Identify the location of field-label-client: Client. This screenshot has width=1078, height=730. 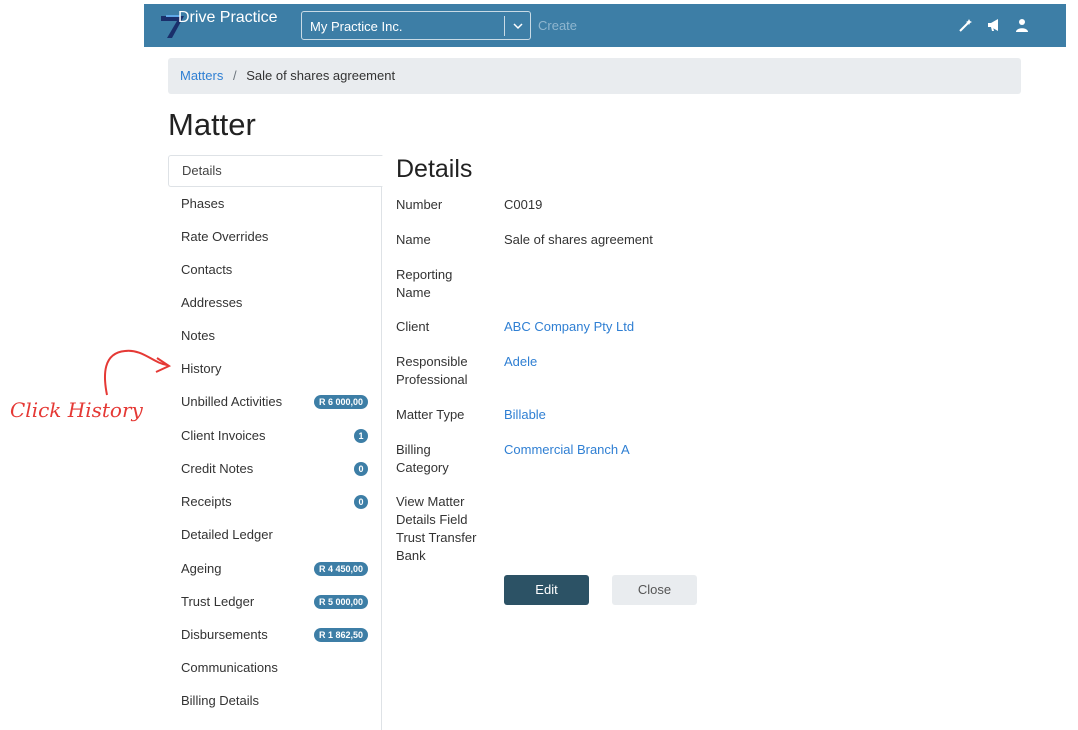
(413, 326).